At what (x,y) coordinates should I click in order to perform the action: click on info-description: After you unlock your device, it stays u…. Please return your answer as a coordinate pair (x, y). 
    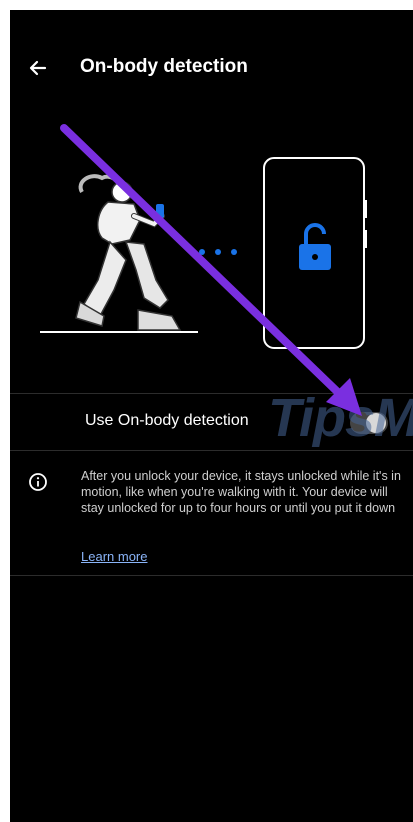
    Looking at the image, I should click on (241, 492).